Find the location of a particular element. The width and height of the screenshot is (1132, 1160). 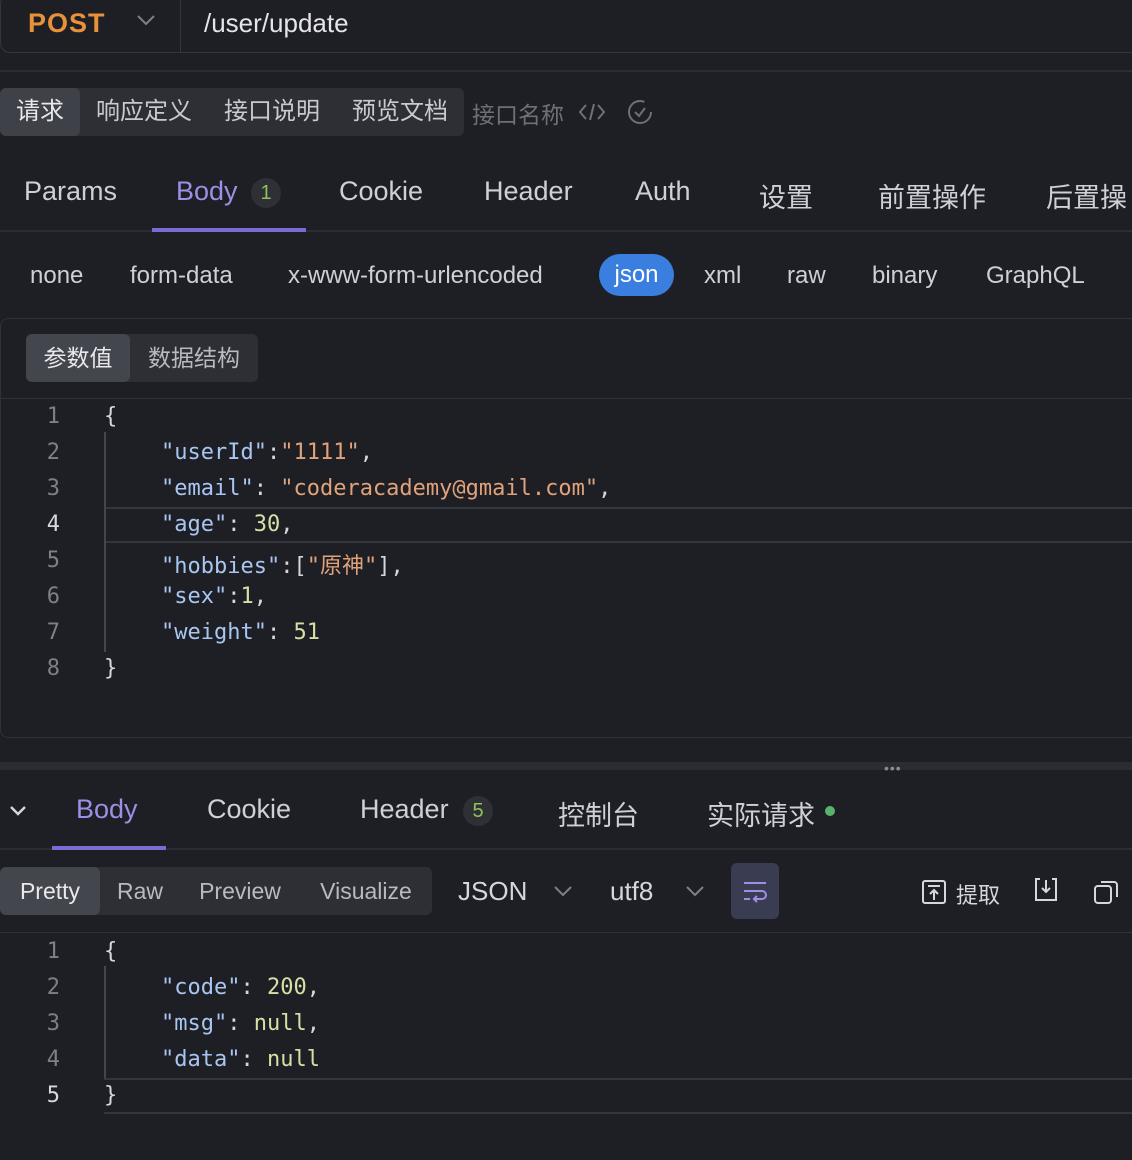

code-icon is located at coordinates (592, 112).